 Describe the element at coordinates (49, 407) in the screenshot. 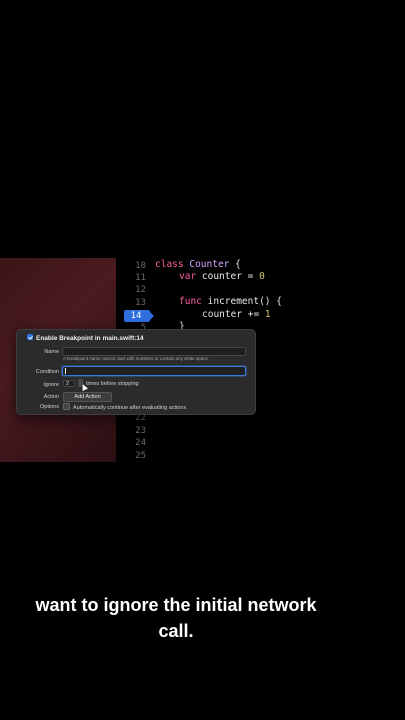

I see `options-label: Options` at that location.